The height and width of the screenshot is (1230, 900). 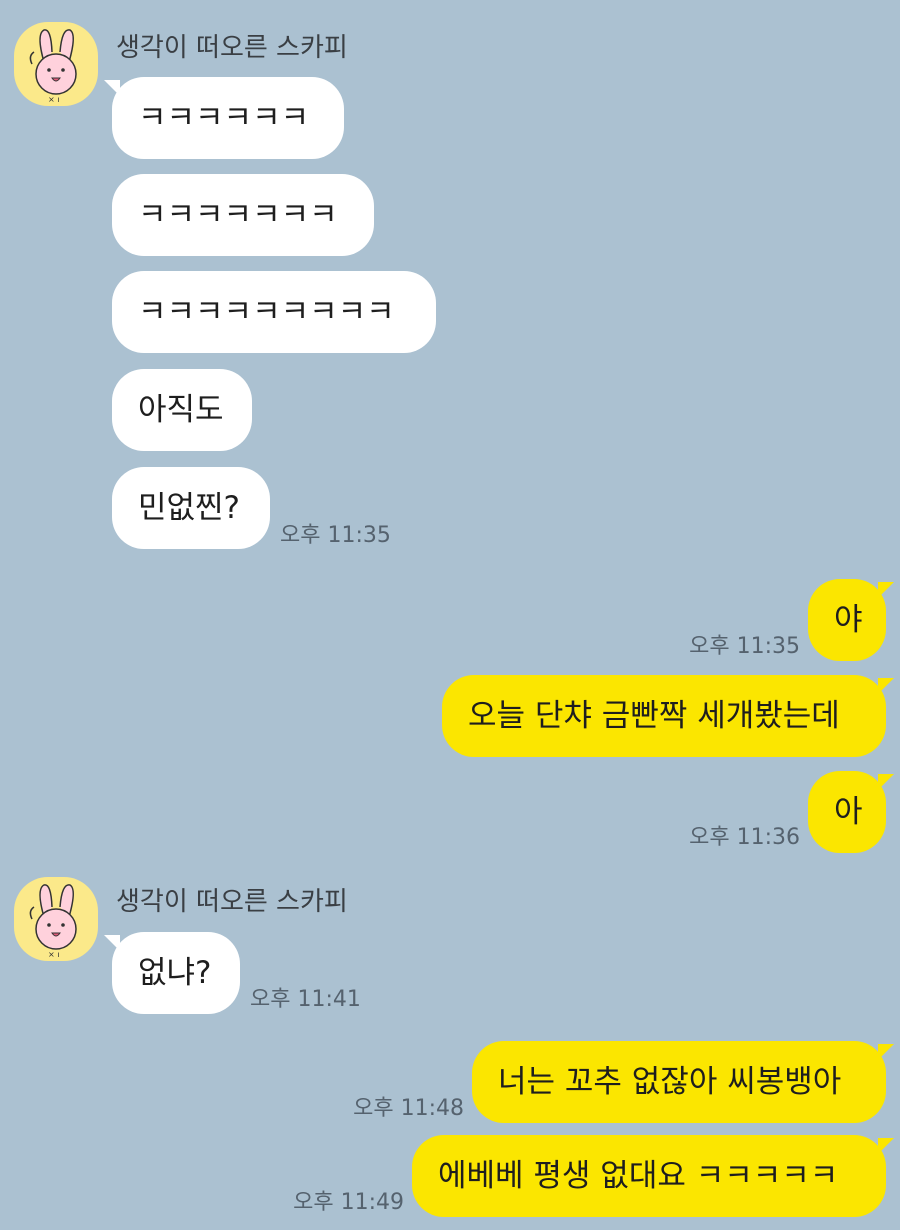 What do you see at coordinates (191, 508) in the screenshot?
I see `incoming-message-bubble: 민없찐?` at bounding box center [191, 508].